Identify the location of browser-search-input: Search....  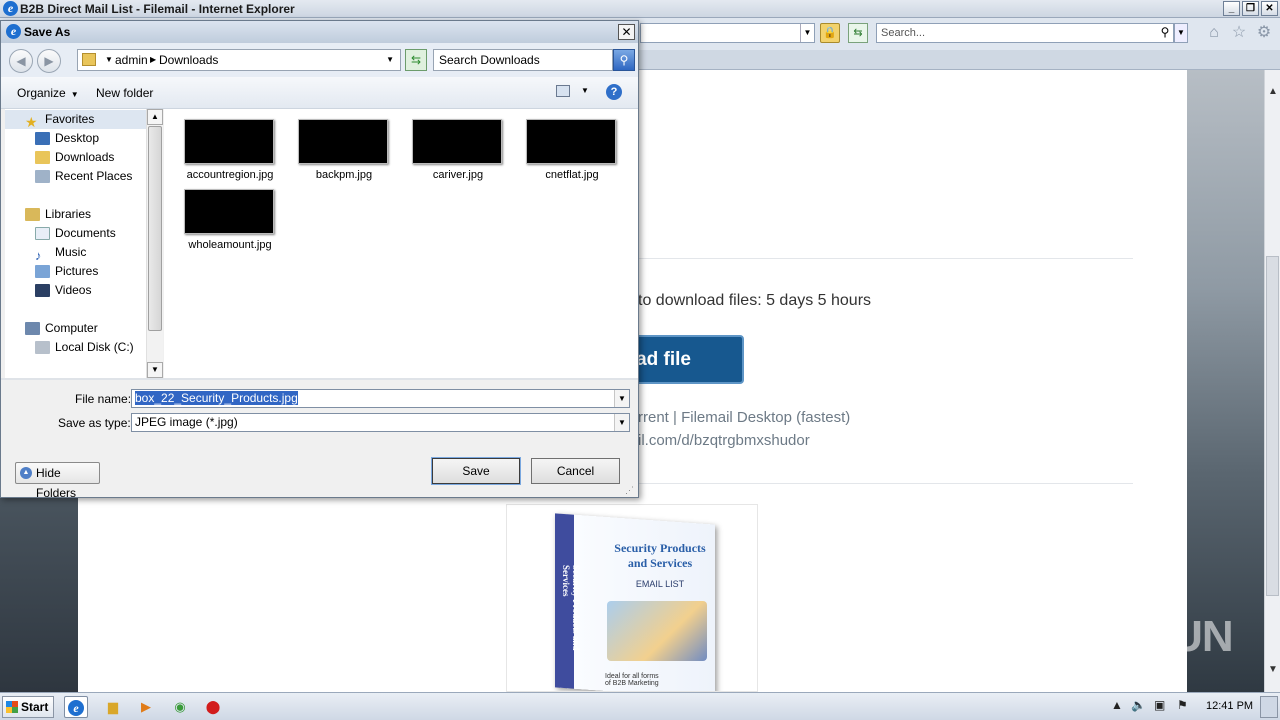
(1025, 33).